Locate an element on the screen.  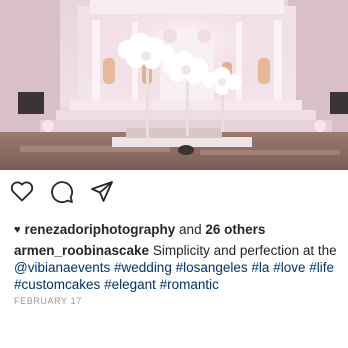
comment-icon is located at coordinates (62, 192).